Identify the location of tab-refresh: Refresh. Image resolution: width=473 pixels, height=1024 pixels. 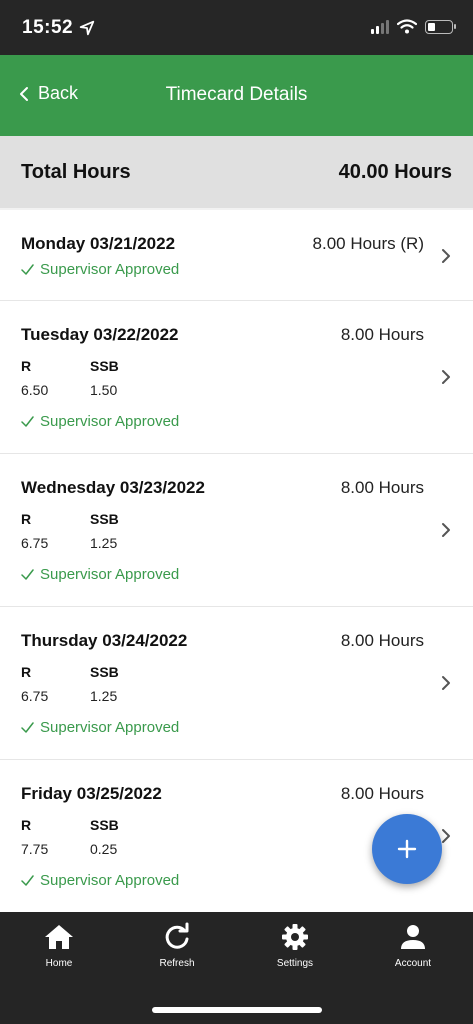
(177, 945).